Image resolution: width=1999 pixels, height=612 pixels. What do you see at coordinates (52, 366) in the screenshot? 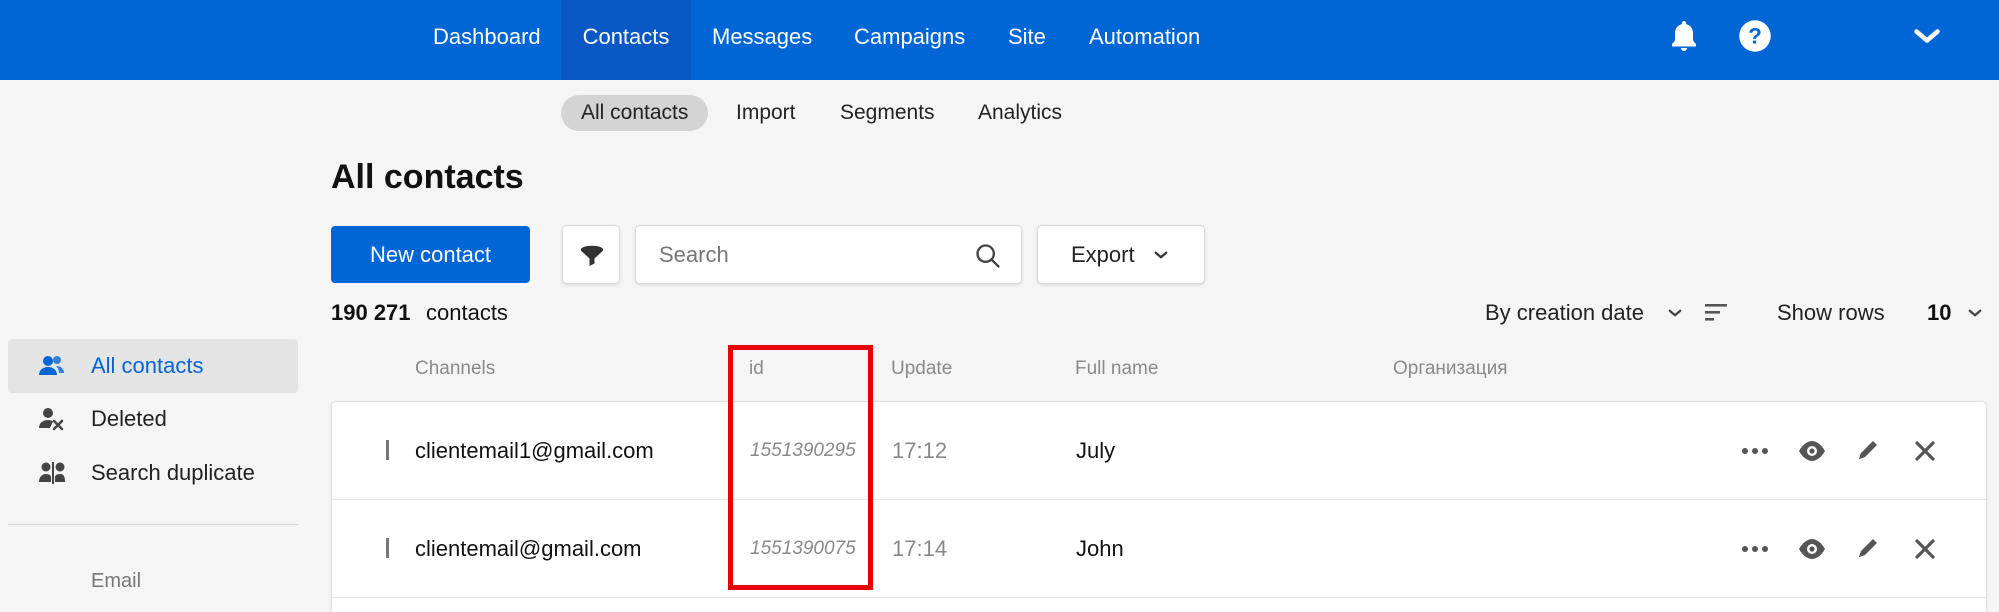
I see `users-icon` at bounding box center [52, 366].